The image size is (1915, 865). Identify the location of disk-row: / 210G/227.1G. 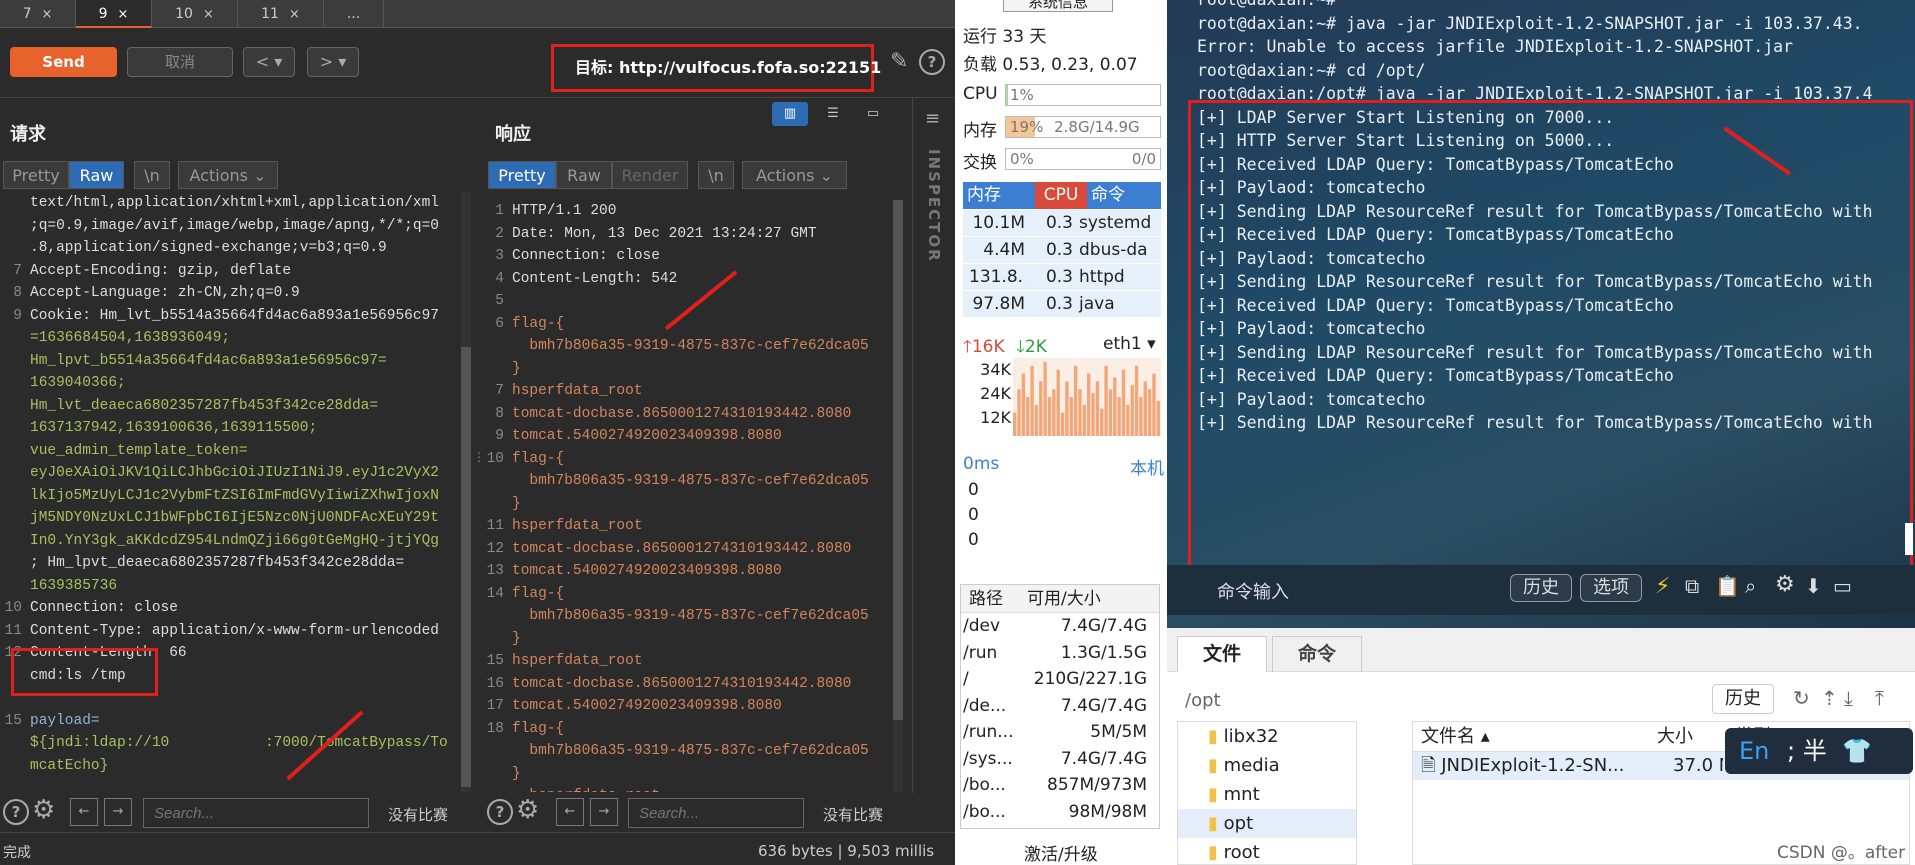
(1060, 679).